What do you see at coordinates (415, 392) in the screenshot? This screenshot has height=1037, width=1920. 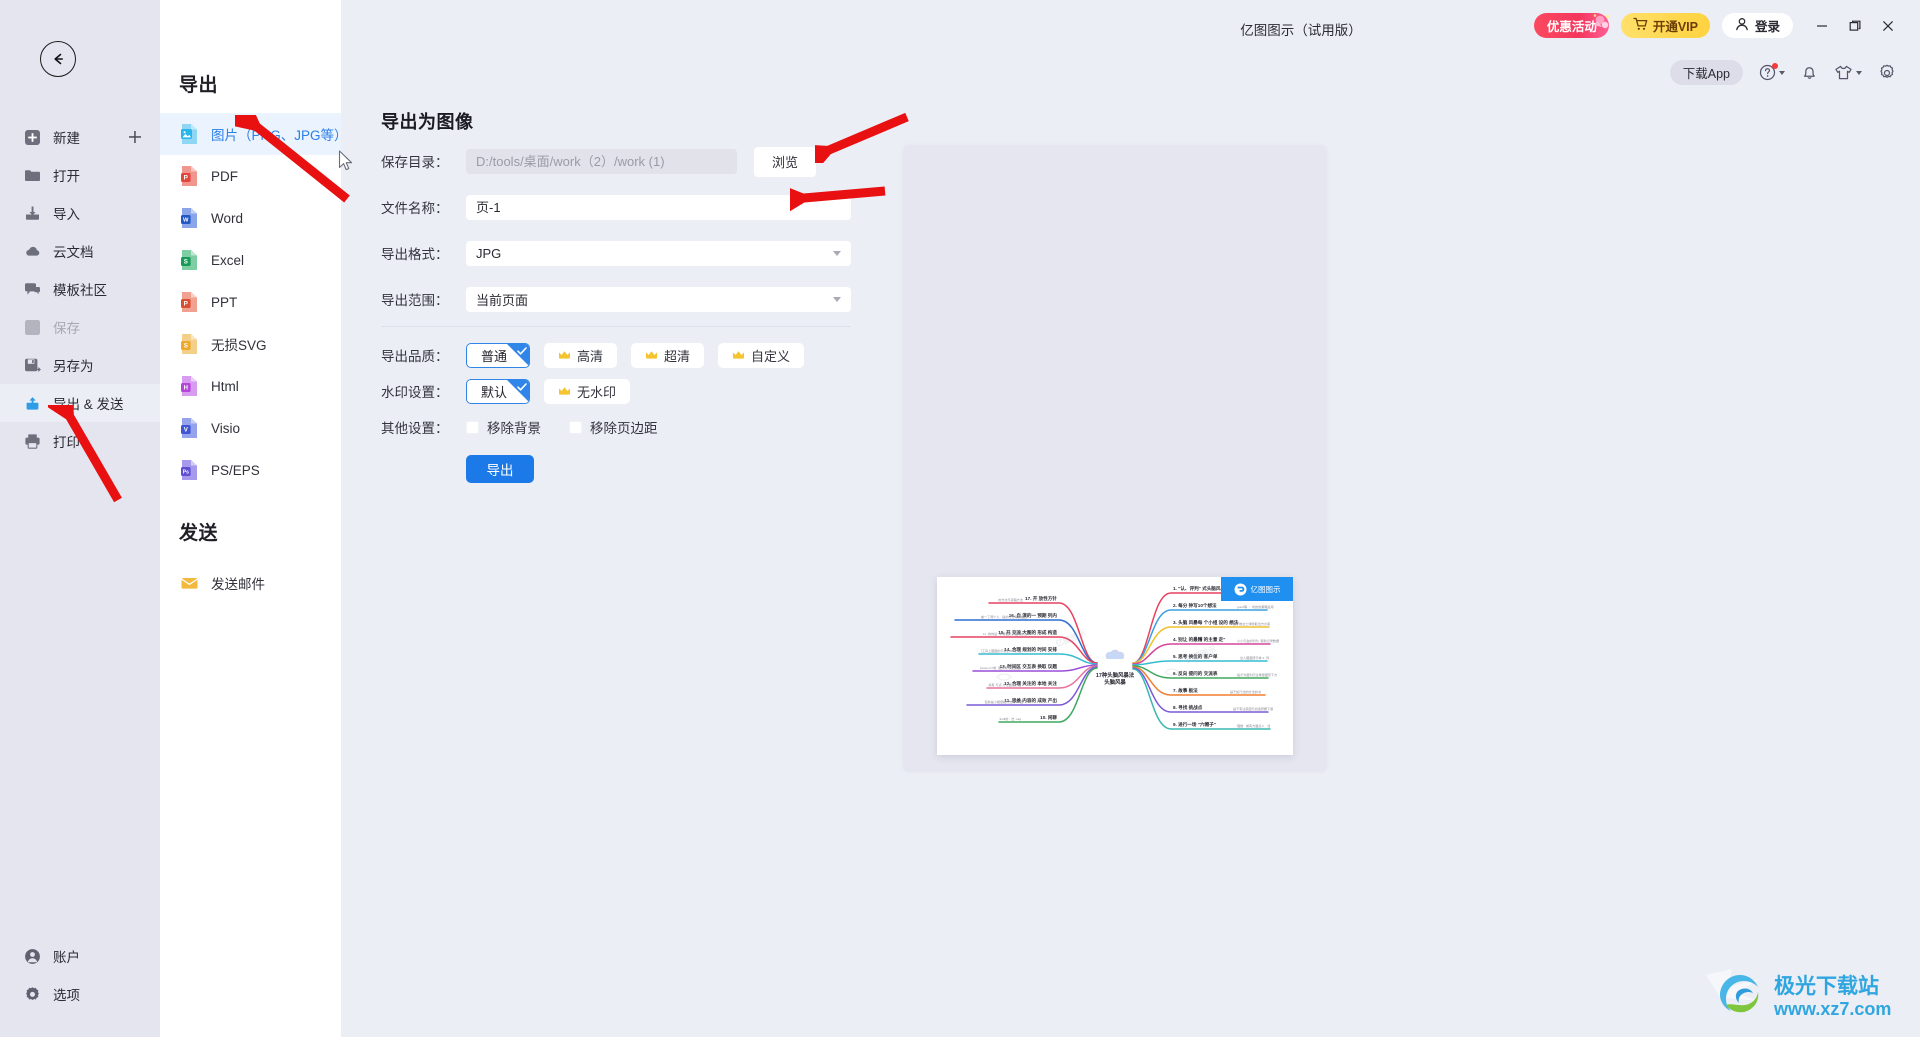 I see `watermark-label: 水印设置：` at bounding box center [415, 392].